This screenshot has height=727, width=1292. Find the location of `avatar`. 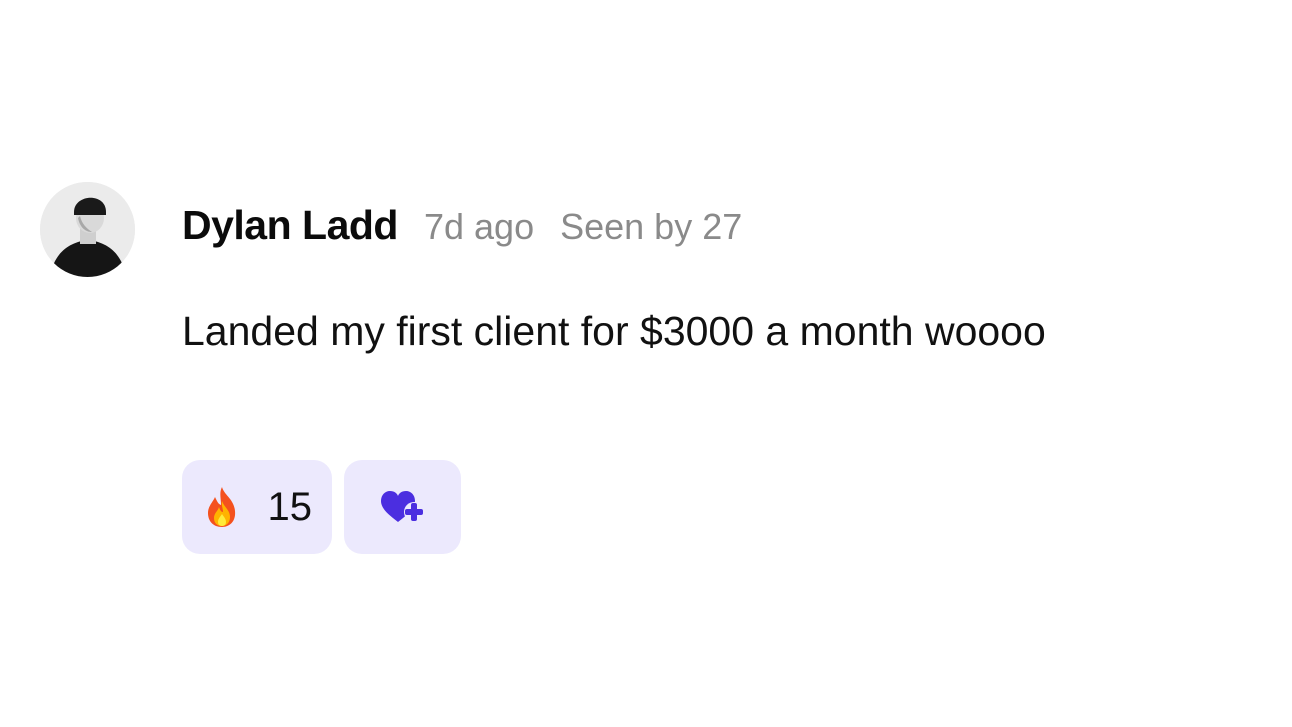

avatar is located at coordinates (87, 229).